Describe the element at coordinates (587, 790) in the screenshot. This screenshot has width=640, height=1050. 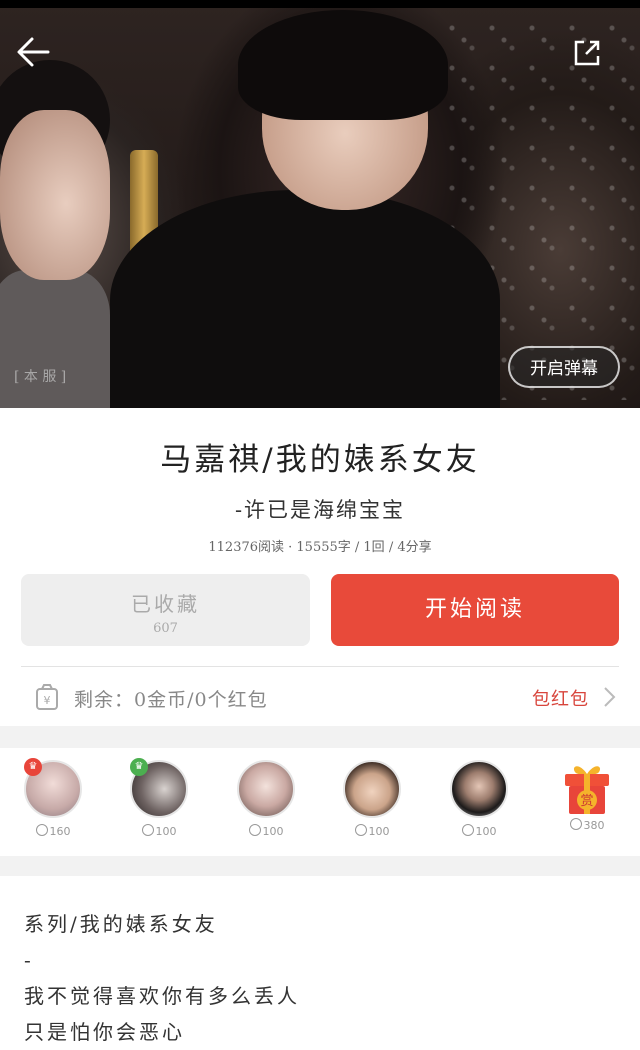
I see `gift-box-icon: 赏` at that location.